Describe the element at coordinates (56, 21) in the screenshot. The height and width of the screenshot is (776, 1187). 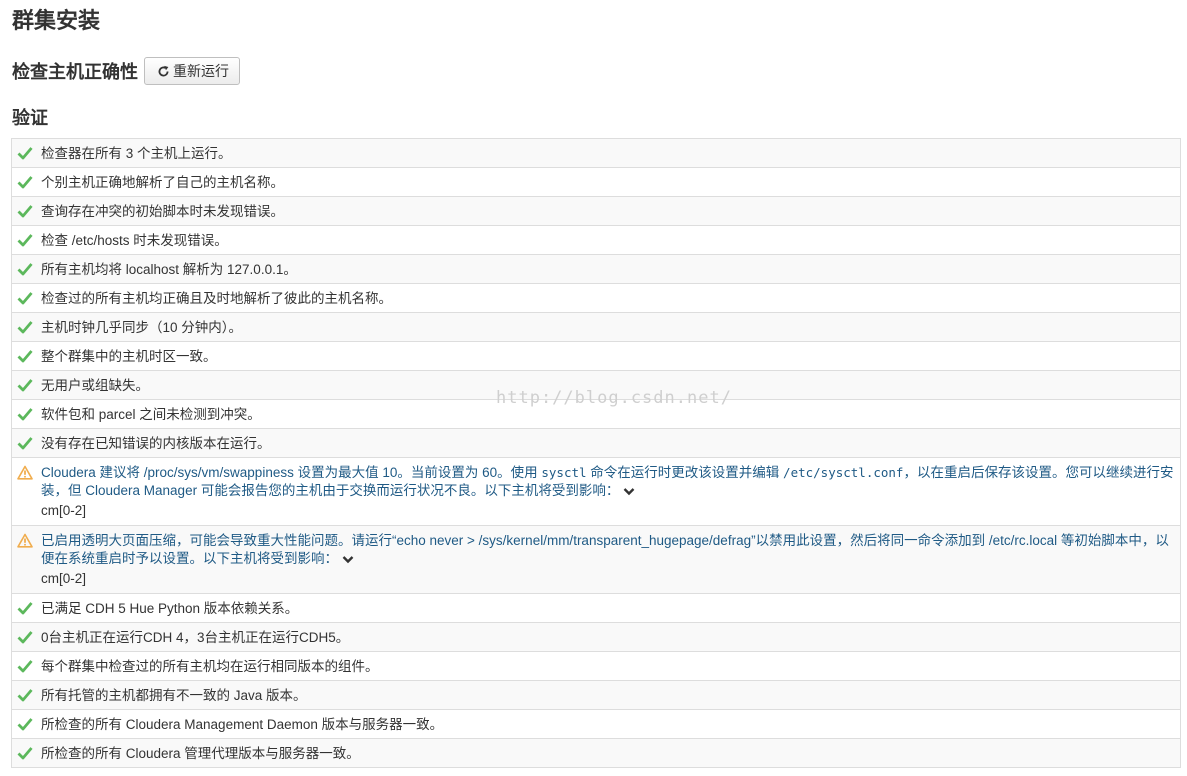
I see `page-title: 群集安装` at that location.